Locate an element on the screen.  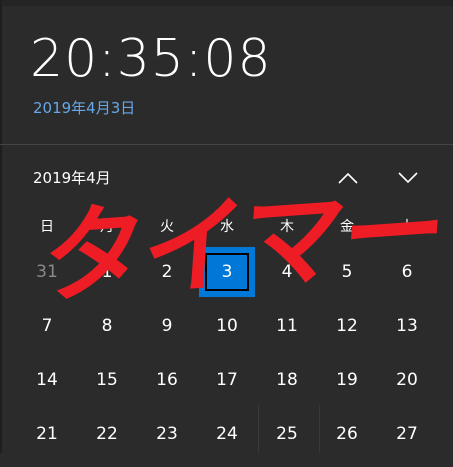
day-cell: 5 is located at coordinates (347, 272).